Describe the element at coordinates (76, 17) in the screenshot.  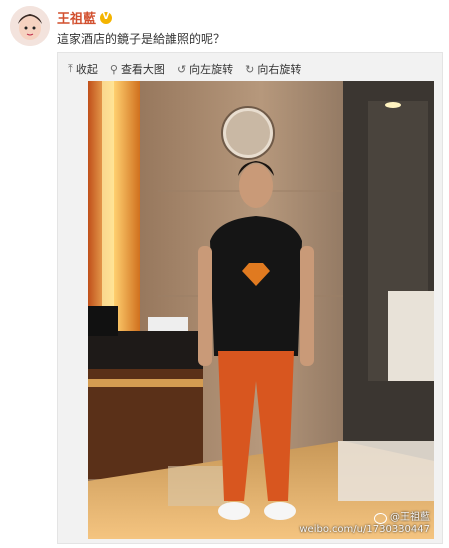
I see `username-text: 王祖藍` at that location.